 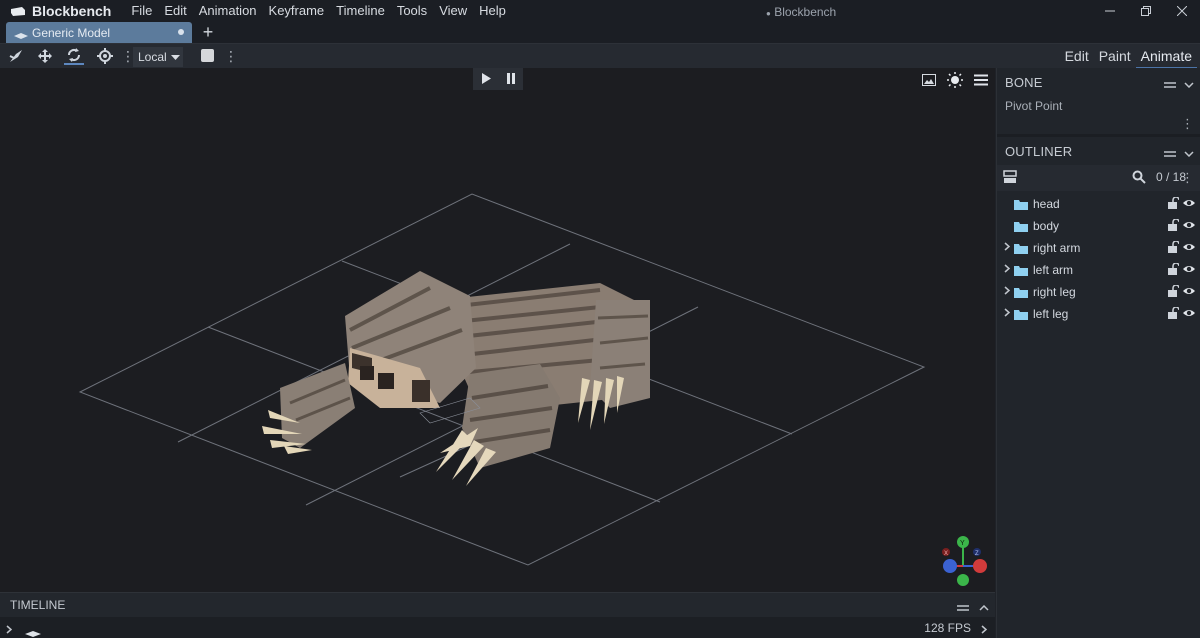 What do you see at coordinates (1054, 292) in the screenshot?
I see `outliner-item-label: right leg` at bounding box center [1054, 292].